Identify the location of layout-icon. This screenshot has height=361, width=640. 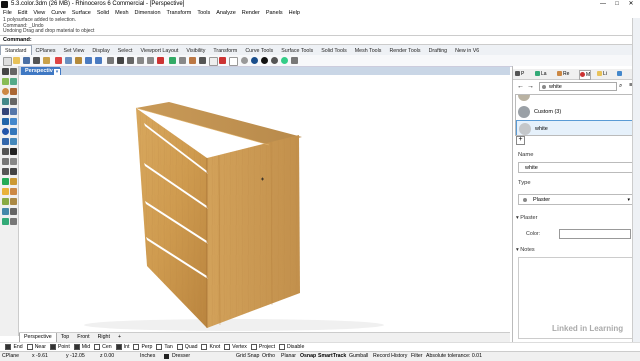
(182, 60).